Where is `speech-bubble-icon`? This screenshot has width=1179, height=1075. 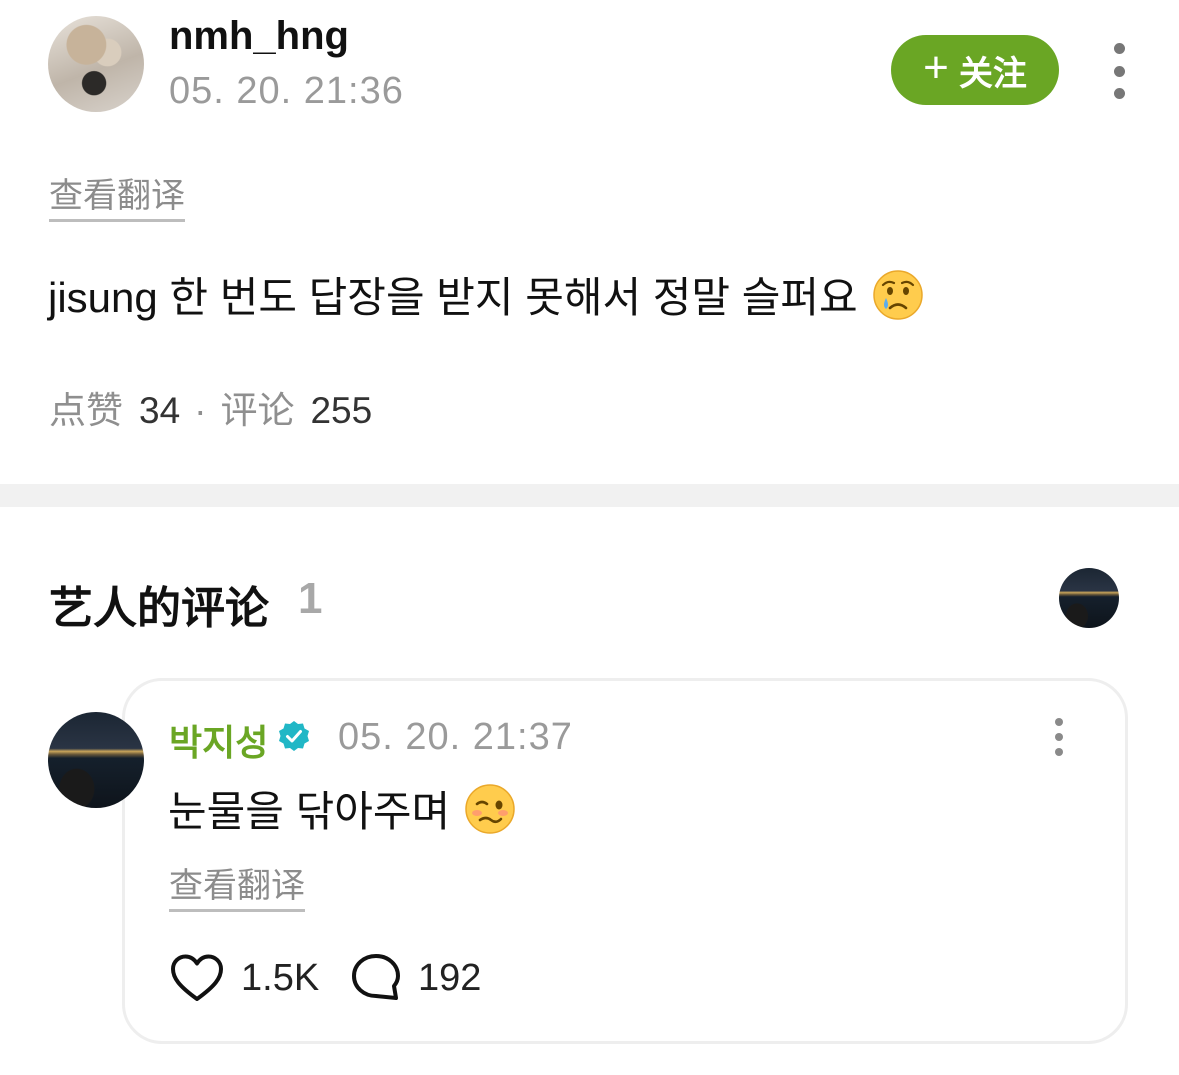
speech-bubble-icon is located at coordinates (376, 977).